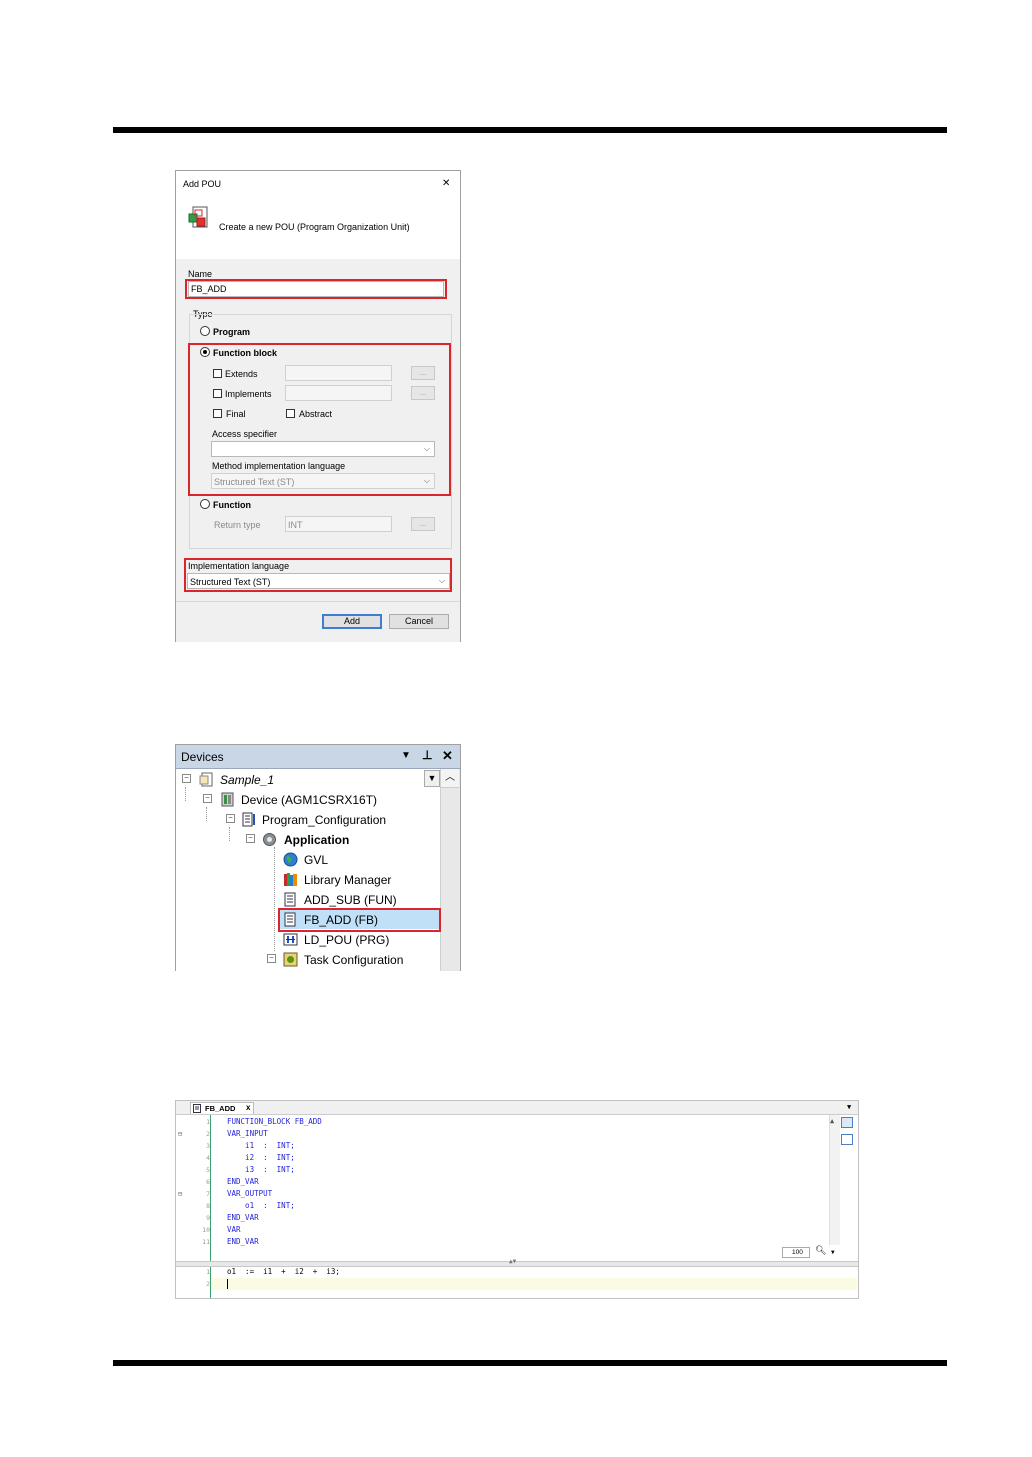 The image size is (1032, 1457). What do you see at coordinates (450, 870) in the screenshot?
I see `vertical-scrollbar: ︿` at bounding box center [450, 870].